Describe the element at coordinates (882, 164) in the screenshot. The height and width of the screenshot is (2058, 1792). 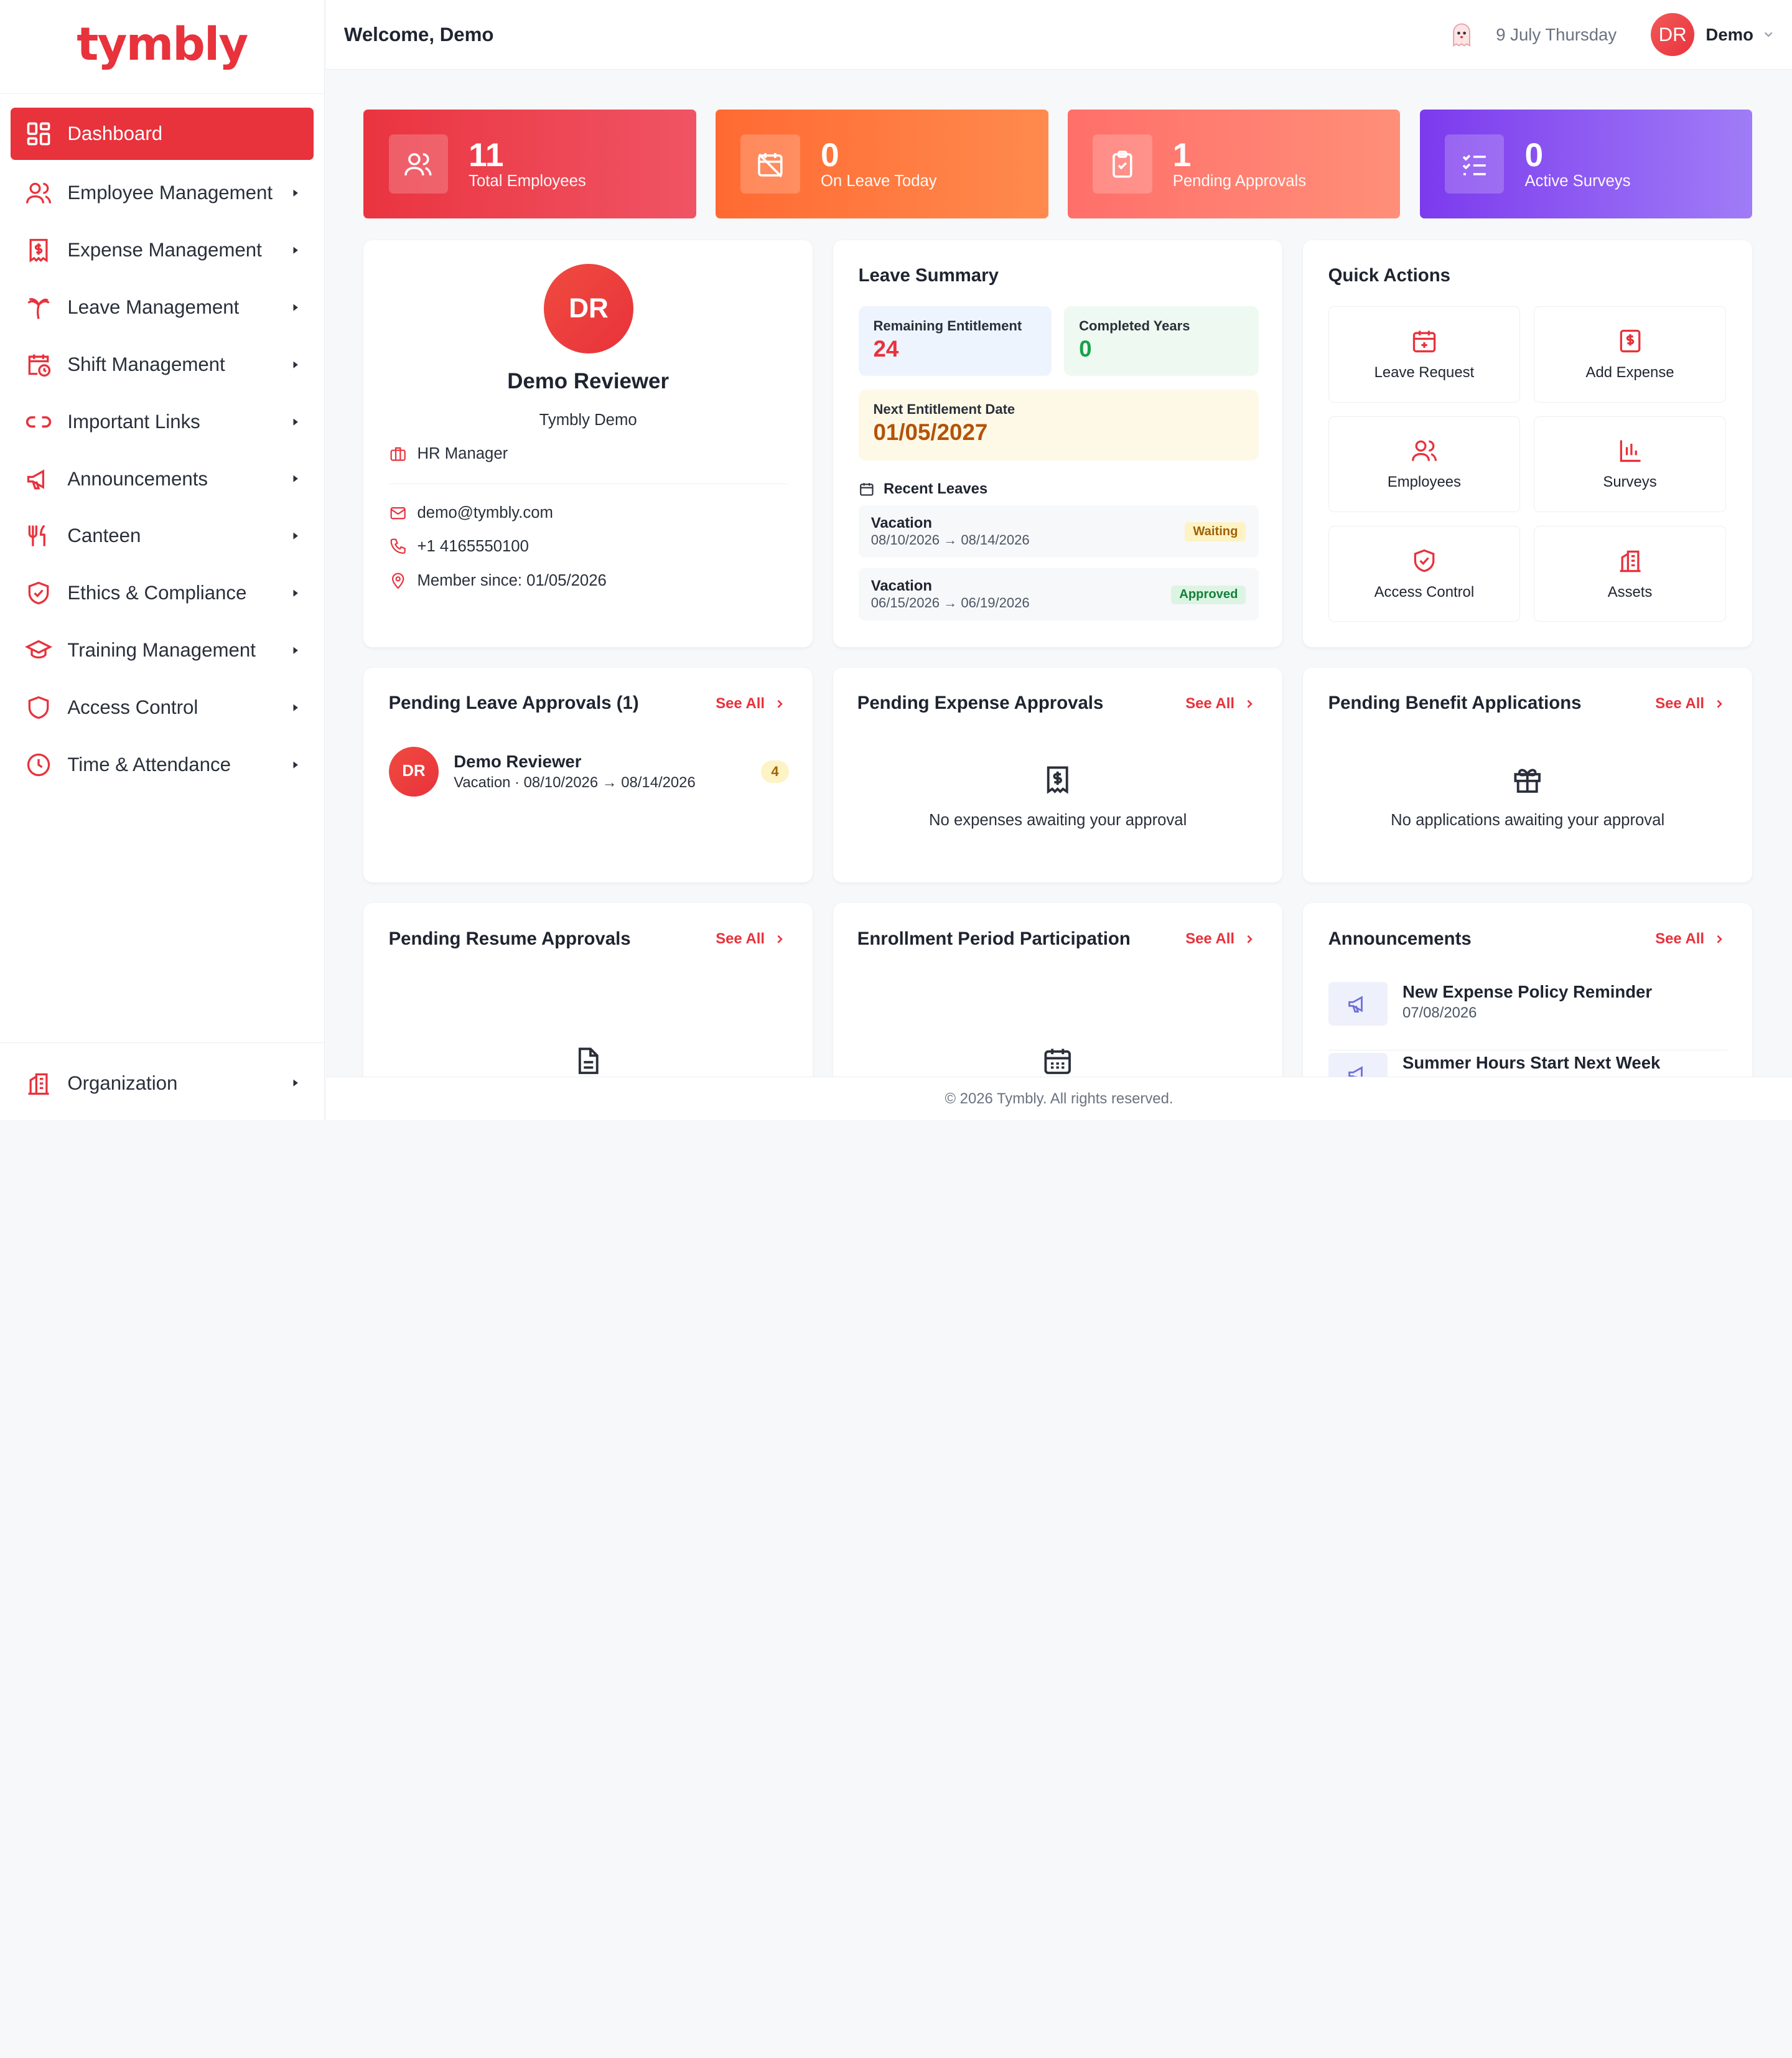
I see `stat-card-on-leave-today: 0 On Leave Today` at that location.